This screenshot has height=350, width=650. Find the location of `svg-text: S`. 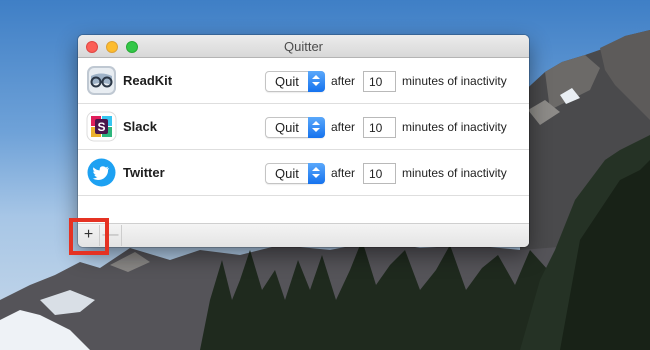

svg-text: S is located at coordinates (101, 127).